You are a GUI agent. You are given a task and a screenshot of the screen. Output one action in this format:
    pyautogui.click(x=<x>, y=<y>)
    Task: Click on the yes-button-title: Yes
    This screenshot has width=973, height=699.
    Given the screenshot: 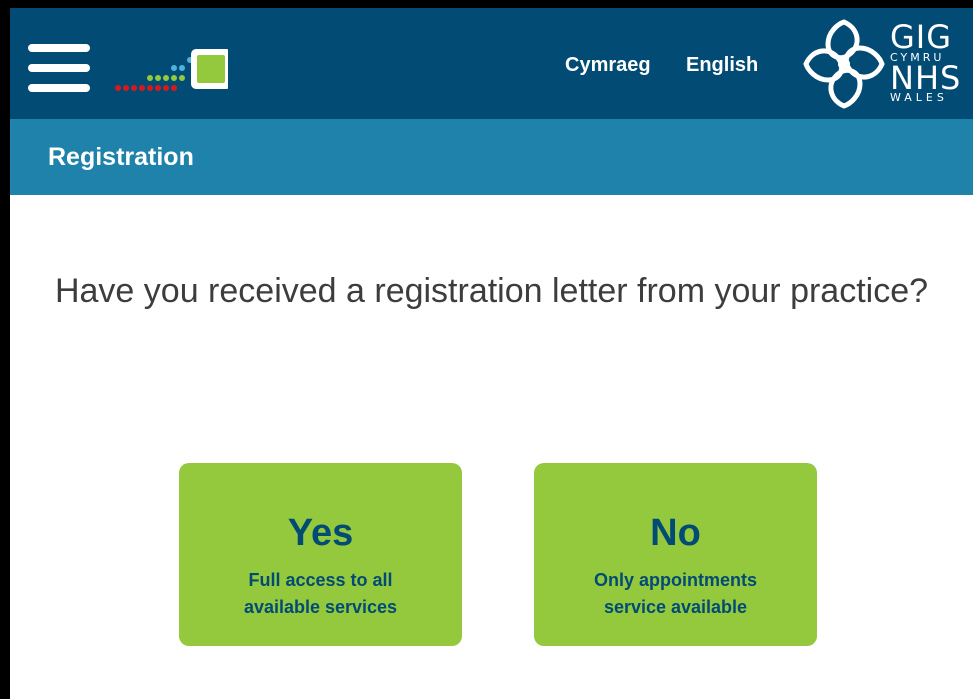 What is the action you would take?
    pyautogui.click(x=320, y=533)
    